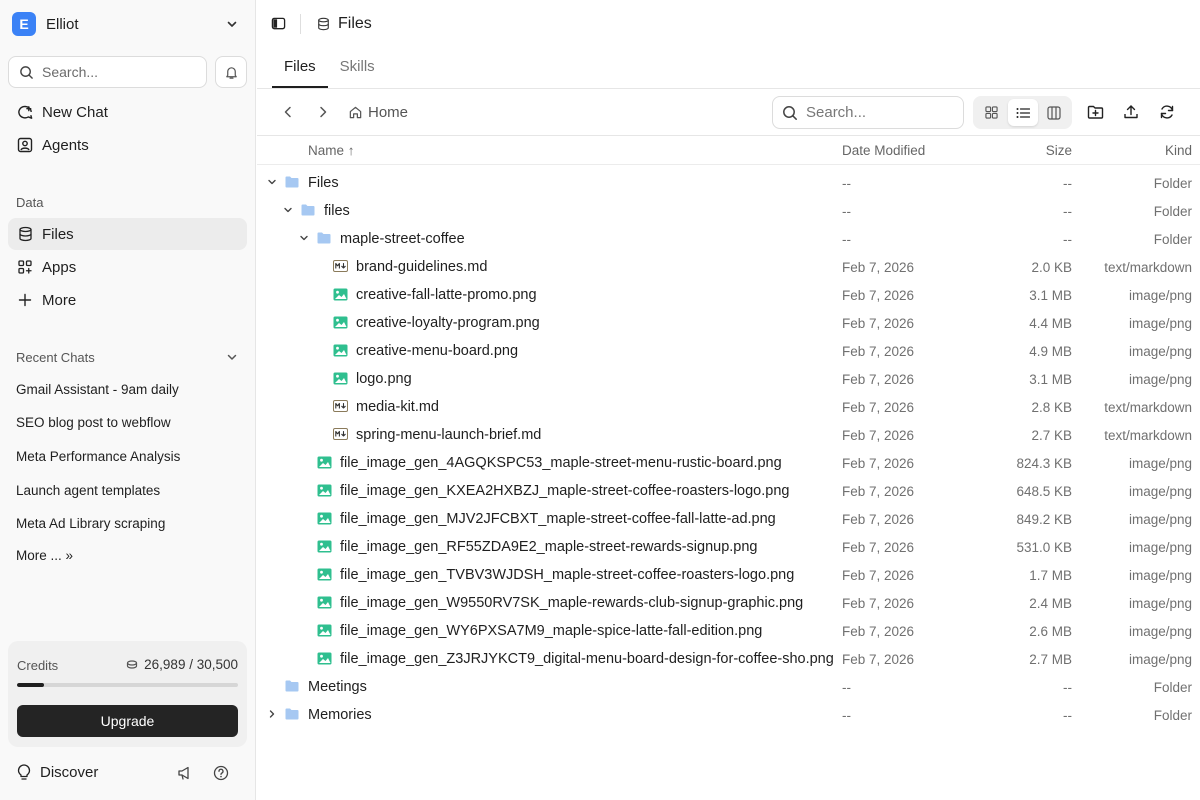  I want to click on sidebar-item-apps: Apps, so click(127, 267).